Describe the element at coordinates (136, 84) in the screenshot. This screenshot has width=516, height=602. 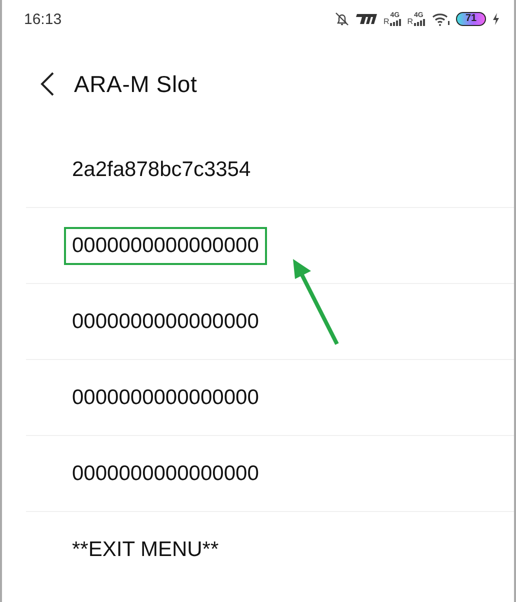
I see `page-title: ARA-M Slot` at that location.